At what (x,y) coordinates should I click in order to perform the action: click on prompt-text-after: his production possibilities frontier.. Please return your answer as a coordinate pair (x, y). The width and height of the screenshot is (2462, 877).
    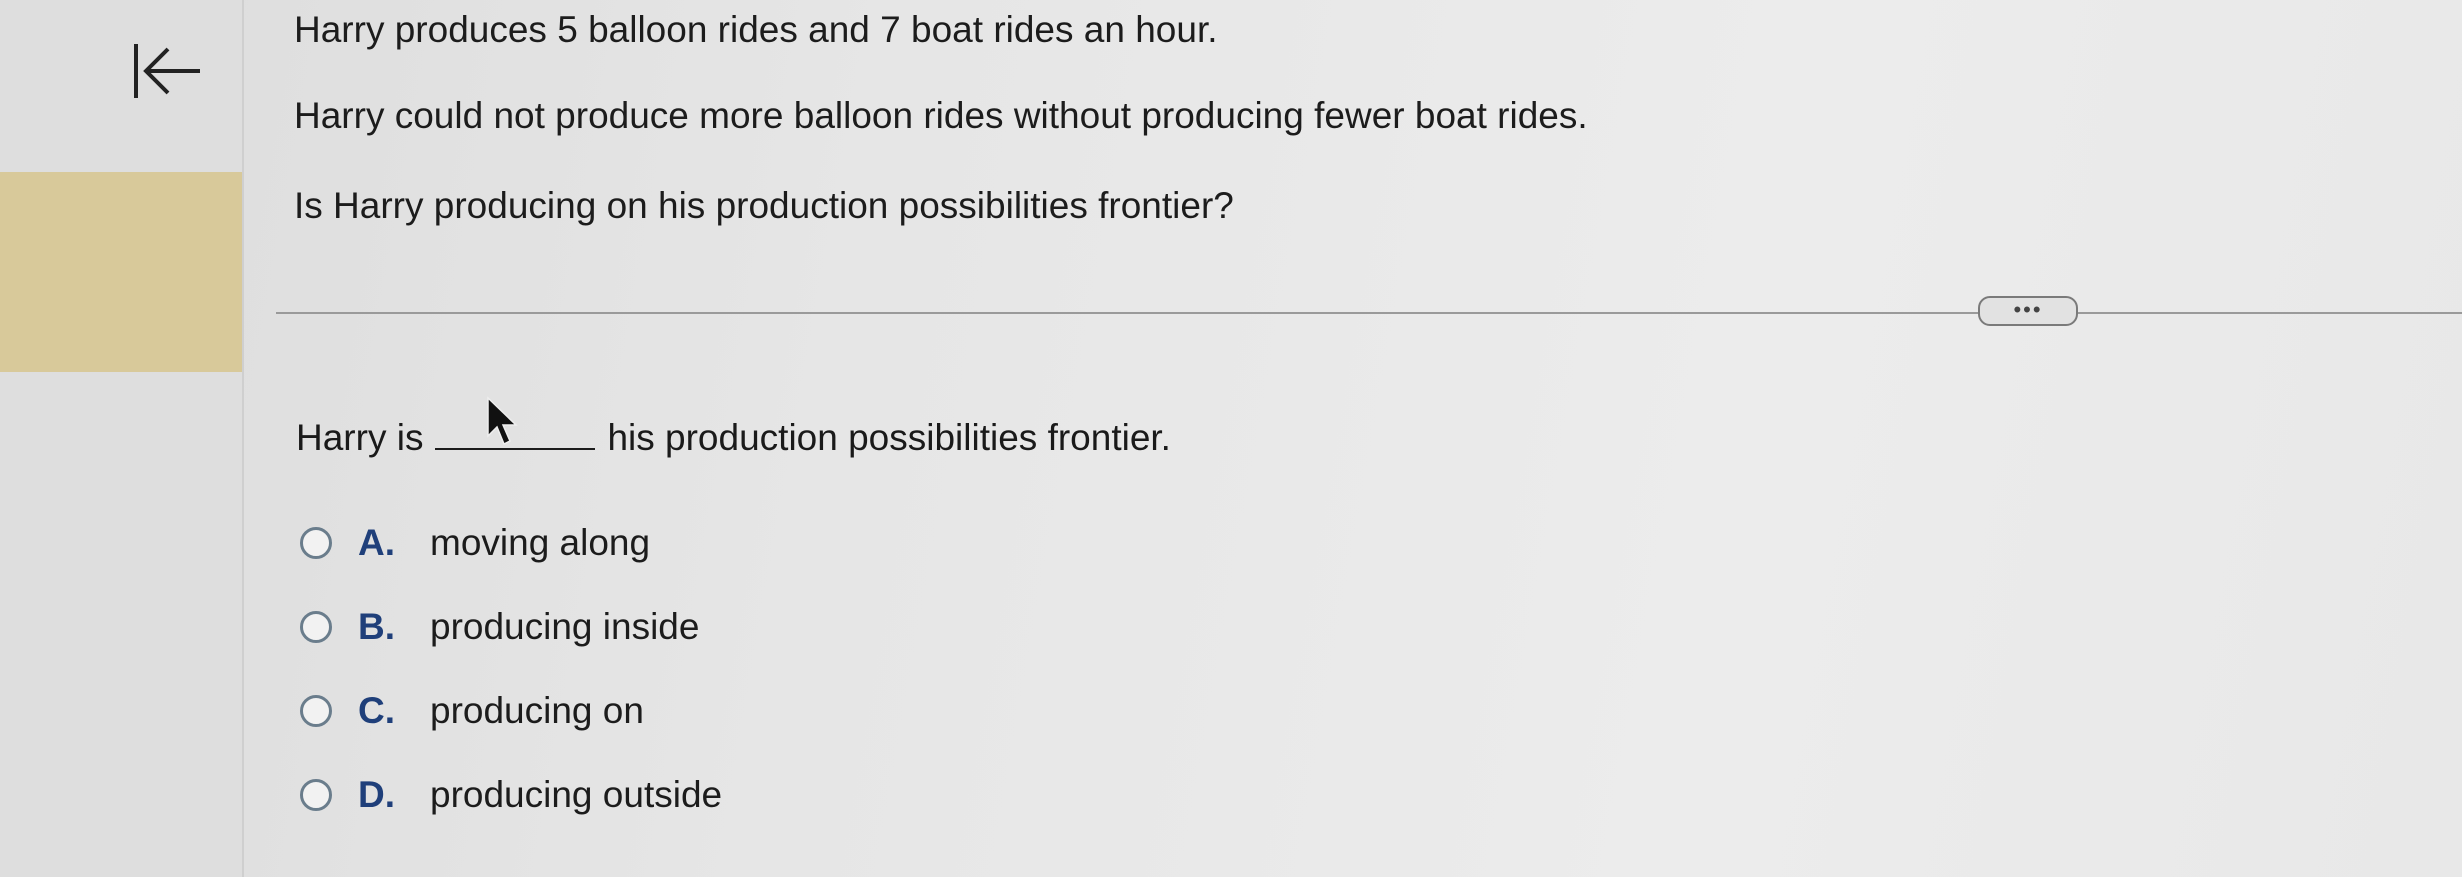
    Looking at the image, I should click on (889, 437).